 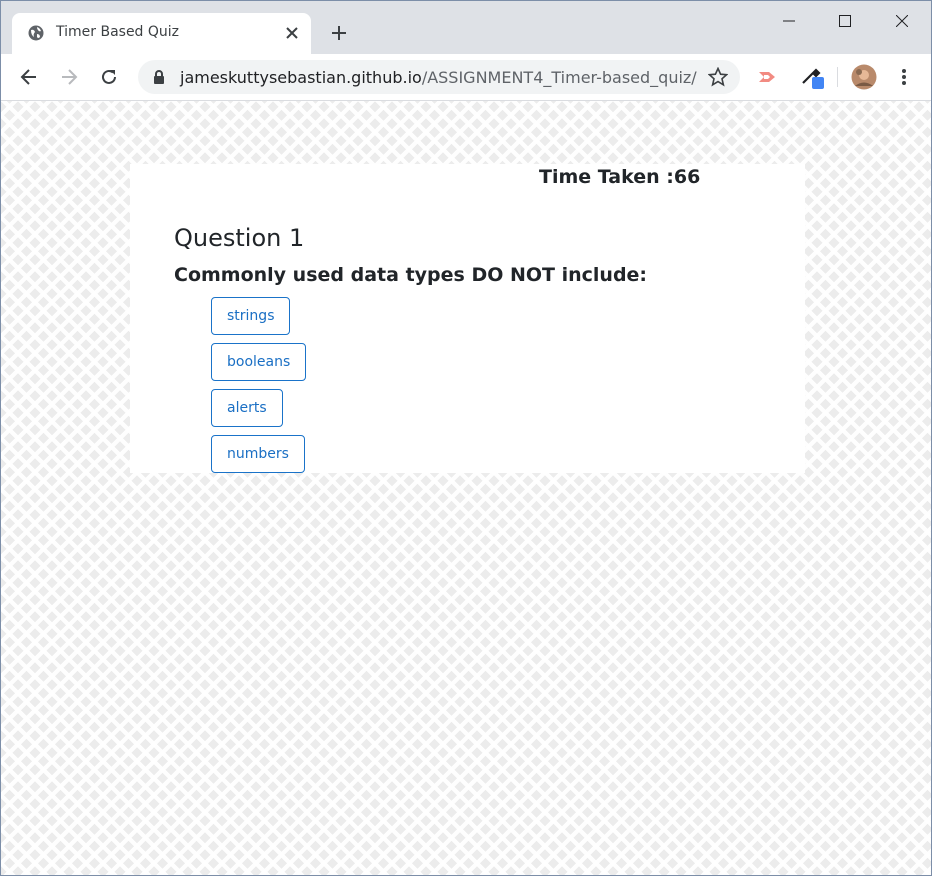 What do you see at coordinates (837, 77) in the screenshot?
I see `toolbar-divider` at bounding box center [837, 77].